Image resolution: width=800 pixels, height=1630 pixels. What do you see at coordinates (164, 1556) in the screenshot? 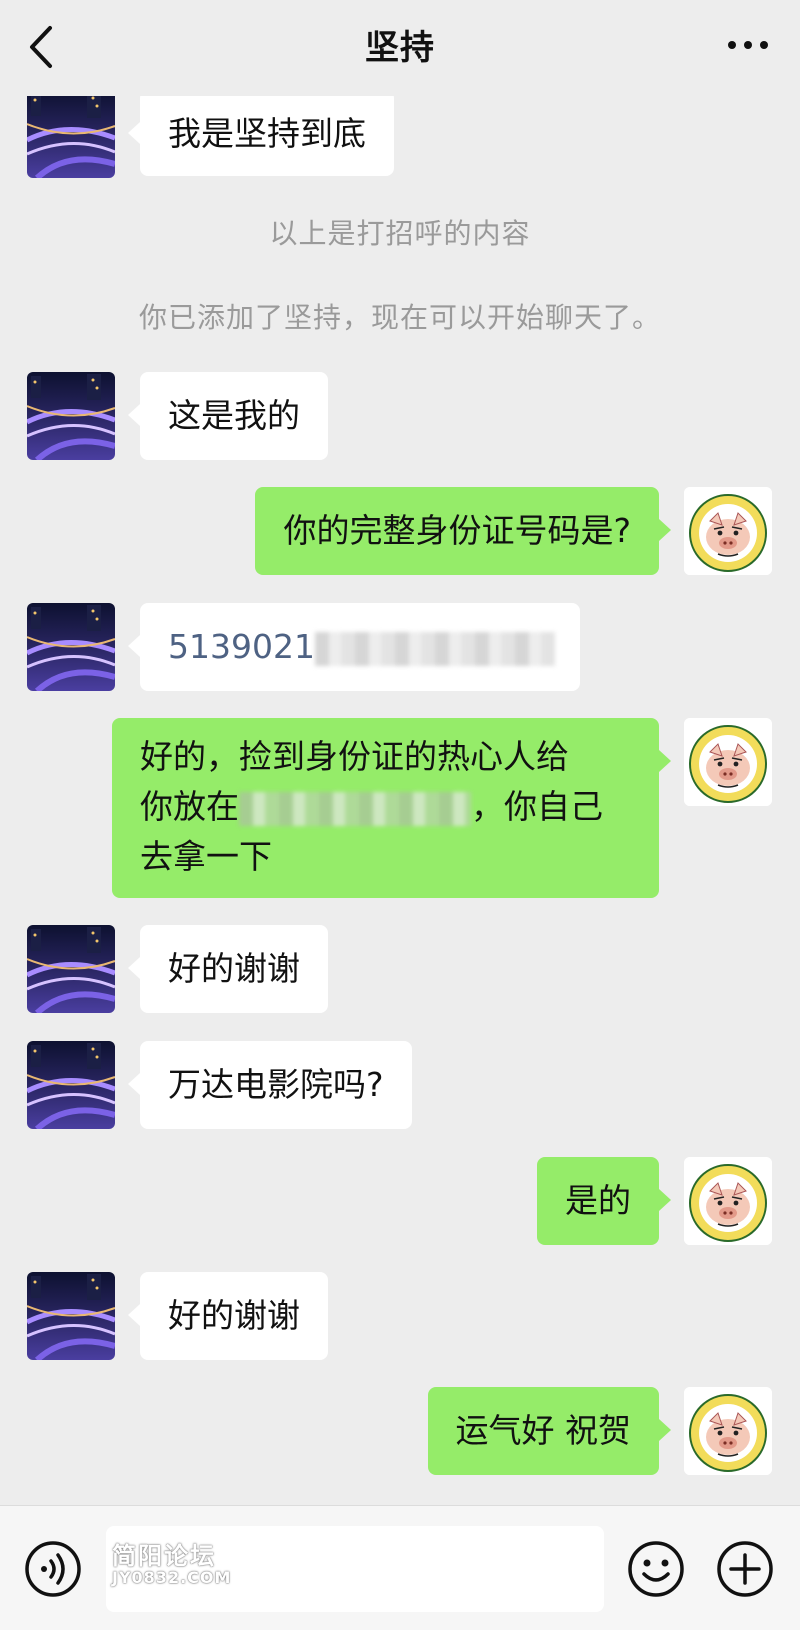
I see `watermark-title: 简阳论坛` at bounding box center [164, 1556].